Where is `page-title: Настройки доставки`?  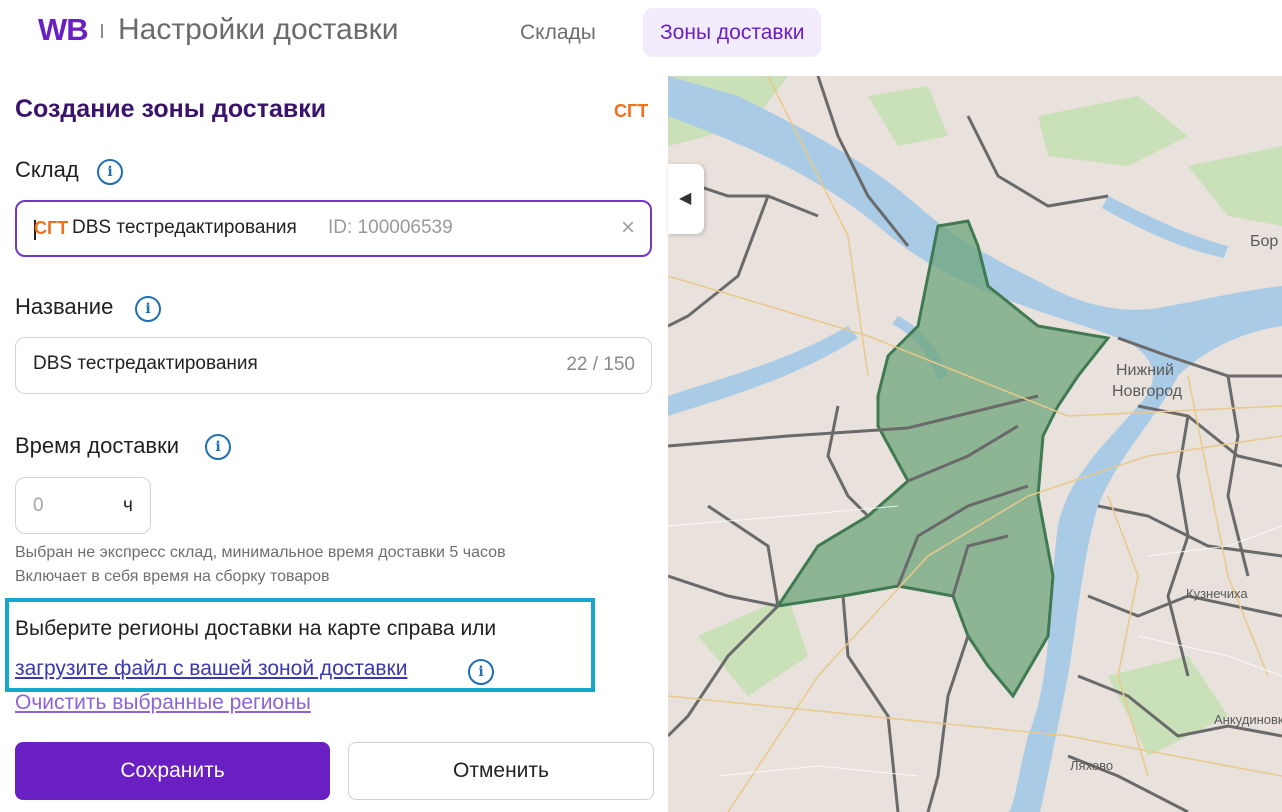 page-title: Настройки доставки is located at coordinates (258, 29).